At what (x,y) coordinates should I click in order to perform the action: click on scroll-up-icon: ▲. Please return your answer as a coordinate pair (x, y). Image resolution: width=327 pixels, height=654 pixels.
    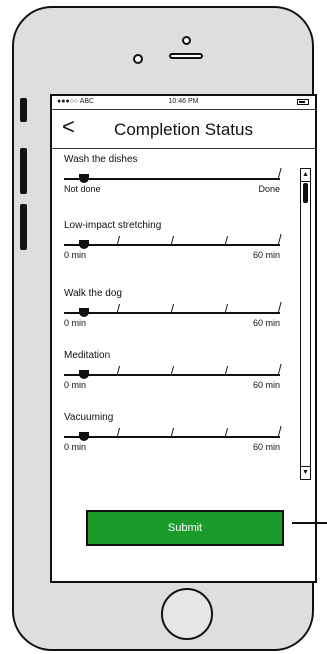
    Looking at the image, I should click on (305, 175).